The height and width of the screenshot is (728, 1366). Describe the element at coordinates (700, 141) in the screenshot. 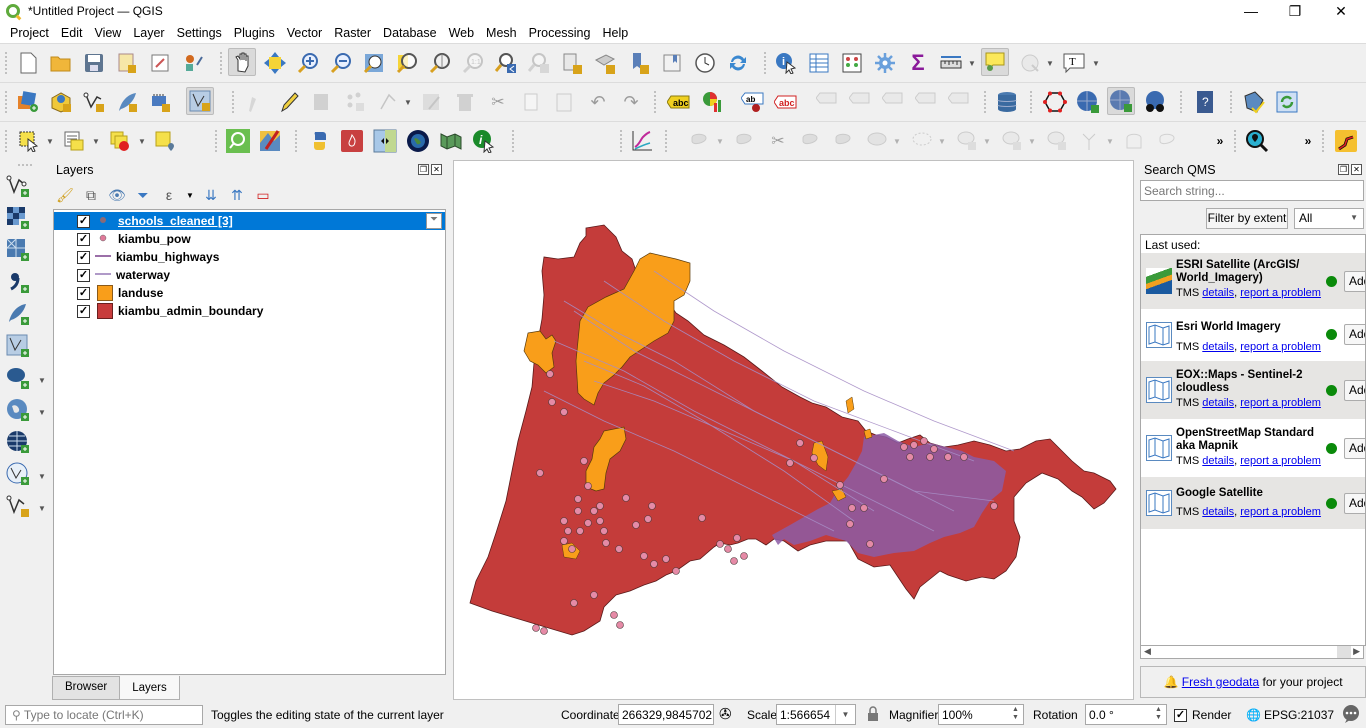

I see `digitizing-split-icon` at that location.